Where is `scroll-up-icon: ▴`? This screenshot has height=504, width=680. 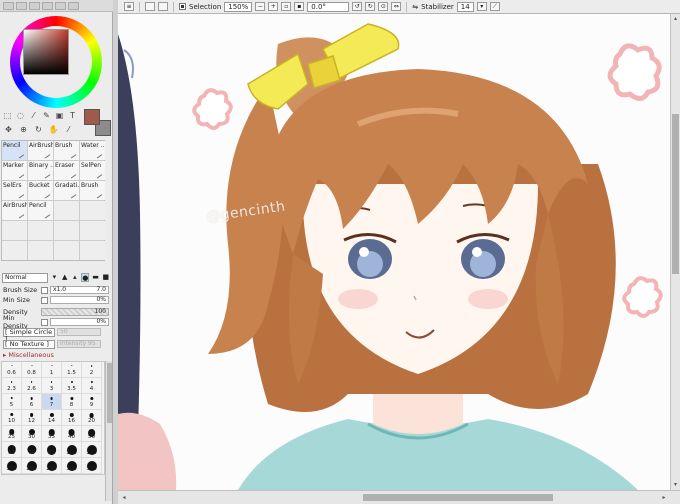 scroll-up-icon: ▴ is located at coordinates (675, 19).